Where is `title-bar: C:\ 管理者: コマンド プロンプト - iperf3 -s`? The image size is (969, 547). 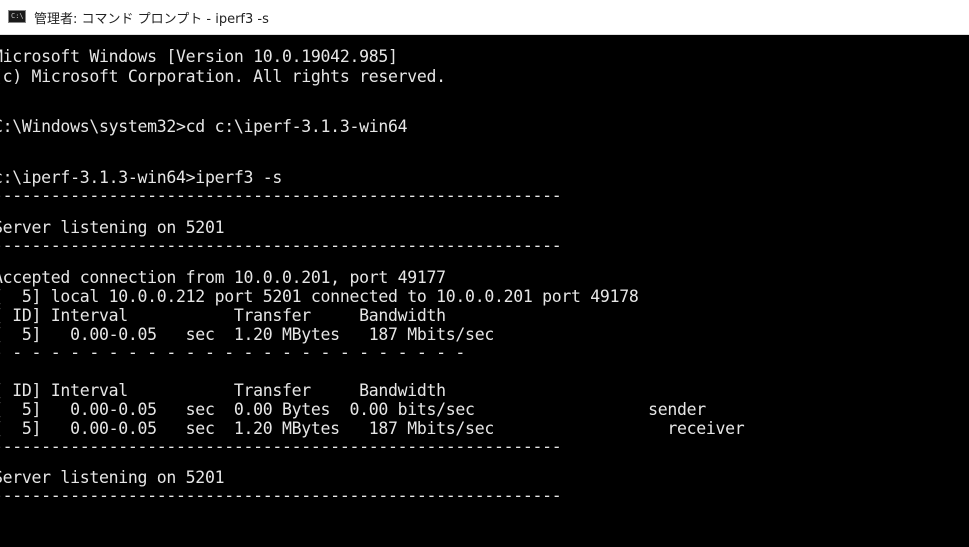 title-bar: C:\ 管理者: コマンド プロンプト - iperf3 -s is located at coordinates (484, 17).